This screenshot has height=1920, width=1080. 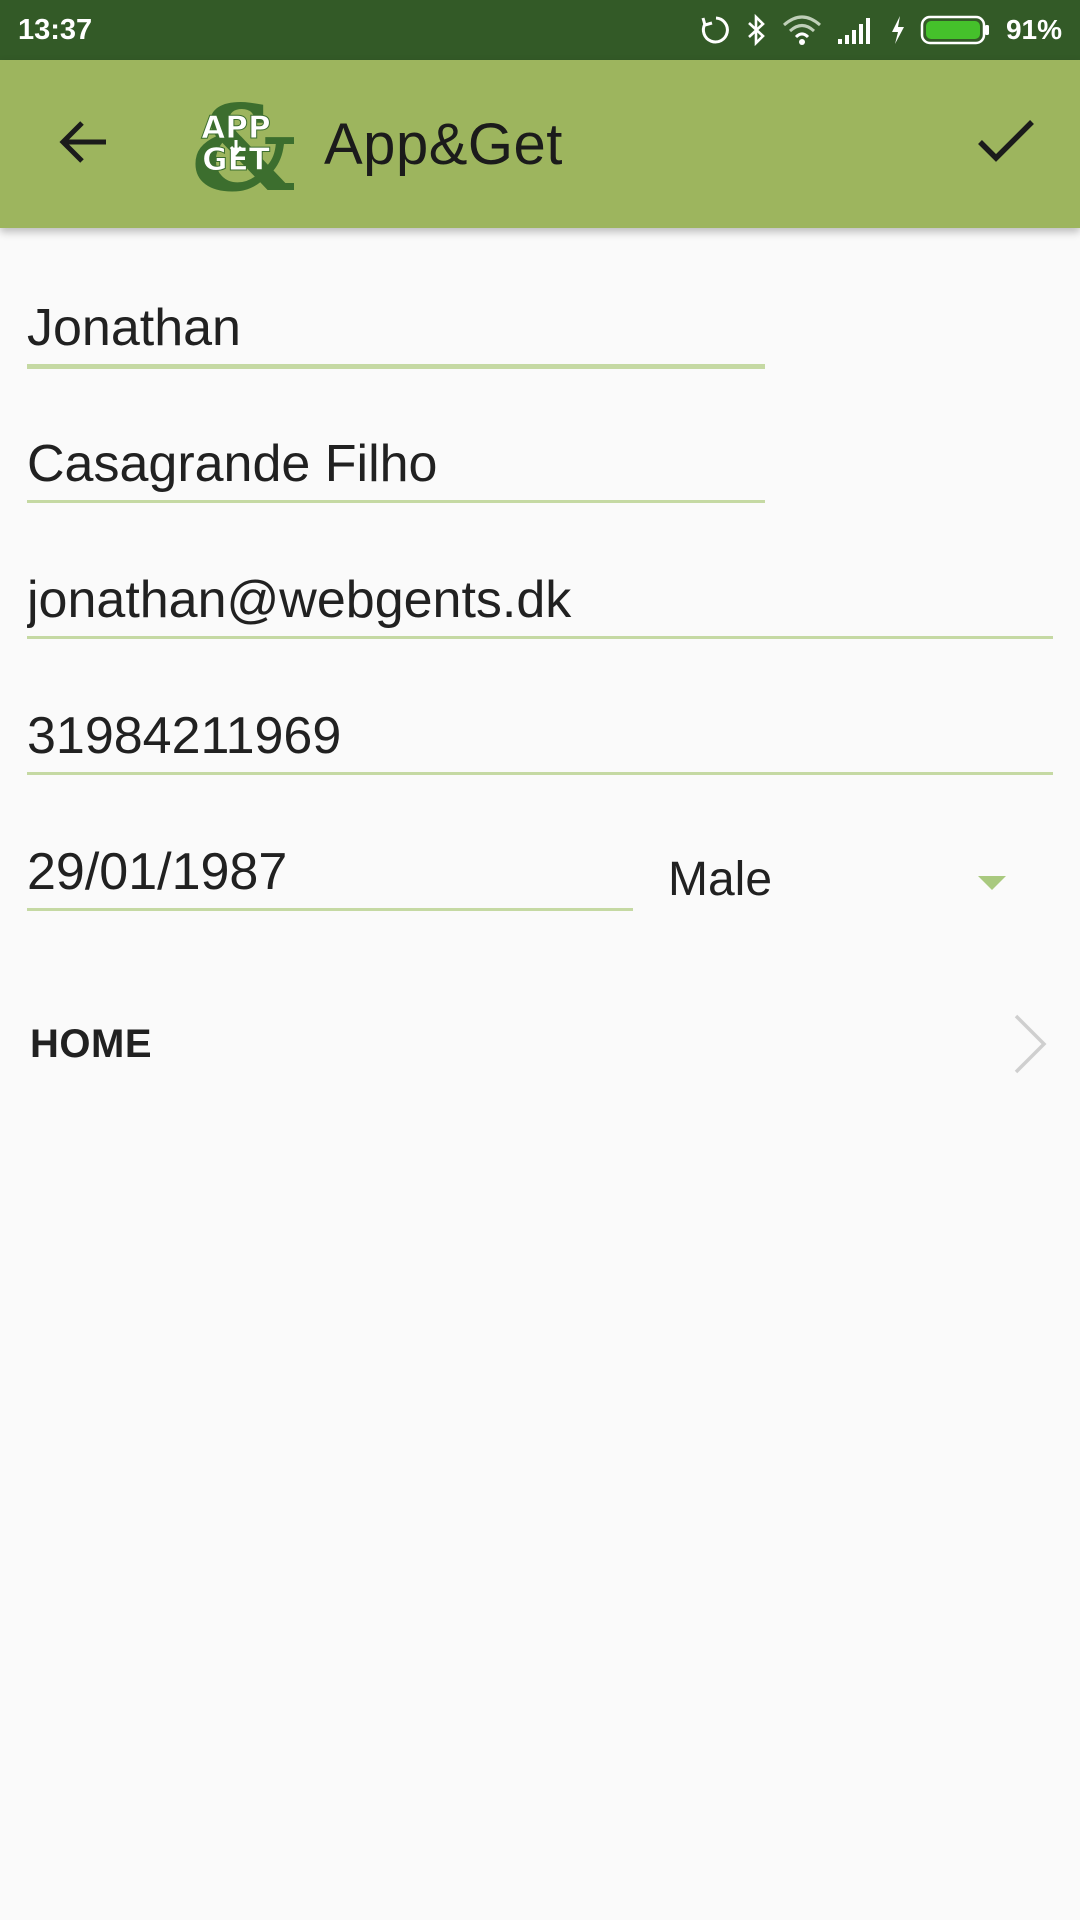 What do you see at coordinates (540, 30) in the screenshot?
I see `status-bar: 13:37 91%` at bounding box center [540, 30].